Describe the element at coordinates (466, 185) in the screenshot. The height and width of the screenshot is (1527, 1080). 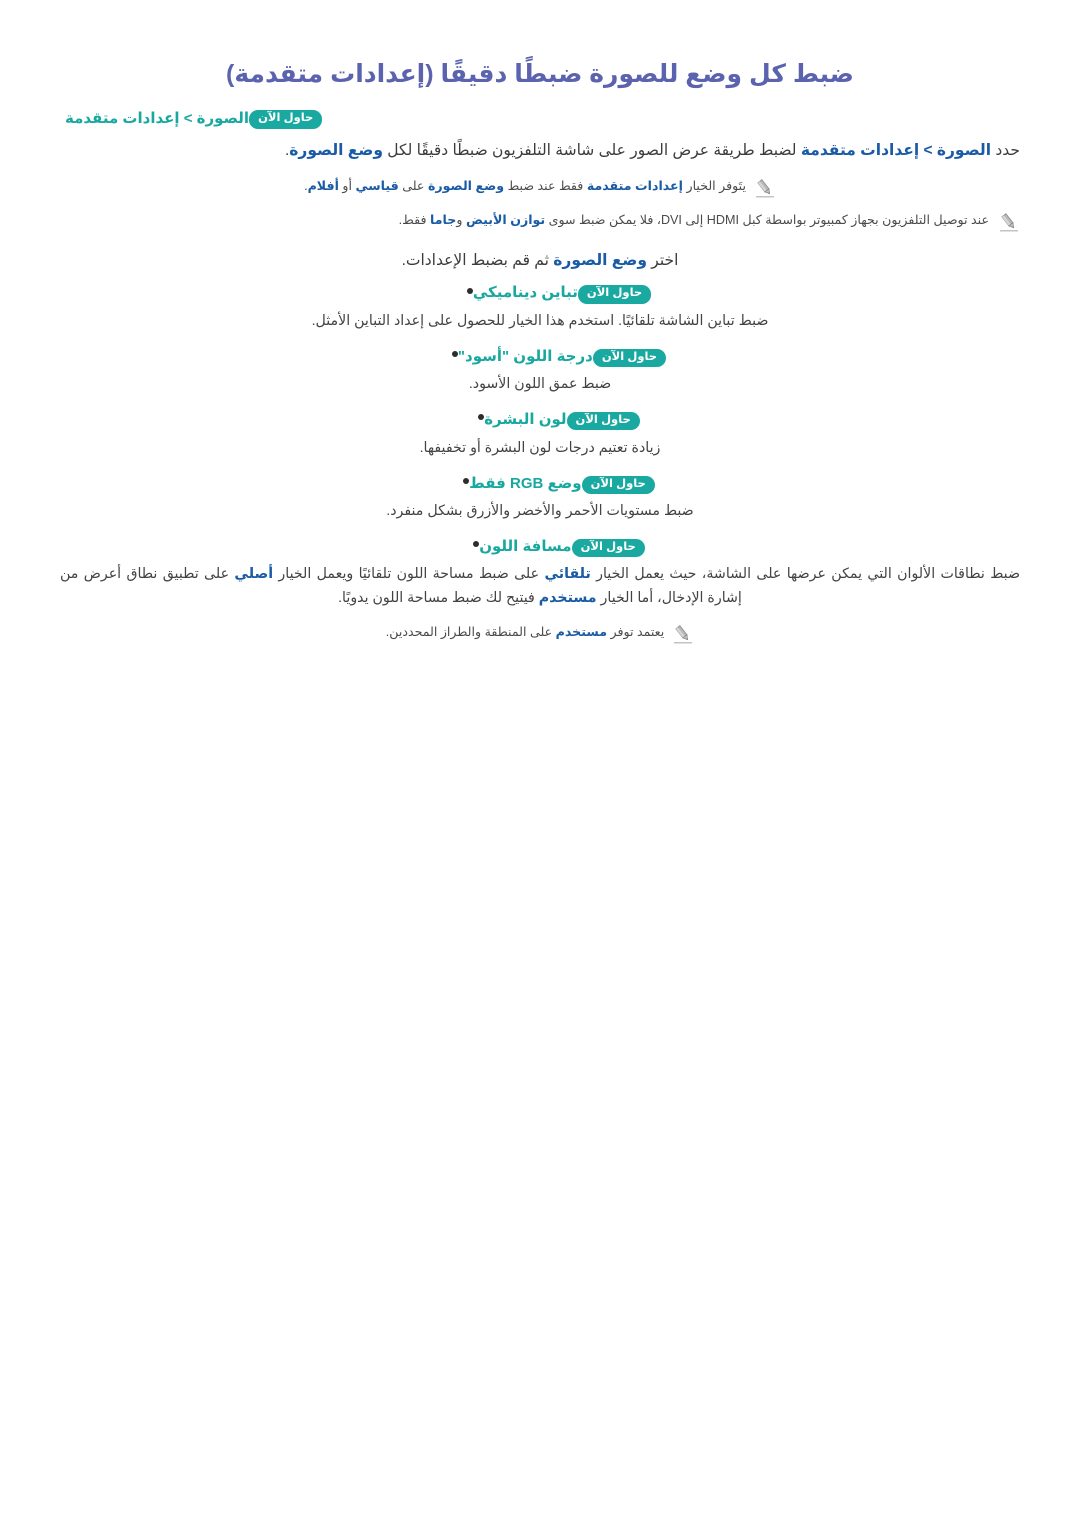
I see `note0-hl2: وضع الصورة` at that location.